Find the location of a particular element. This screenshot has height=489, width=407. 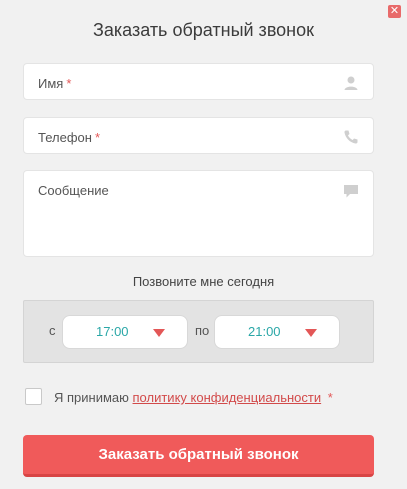

name-field: Имя * is located at coordinates (198, 81).